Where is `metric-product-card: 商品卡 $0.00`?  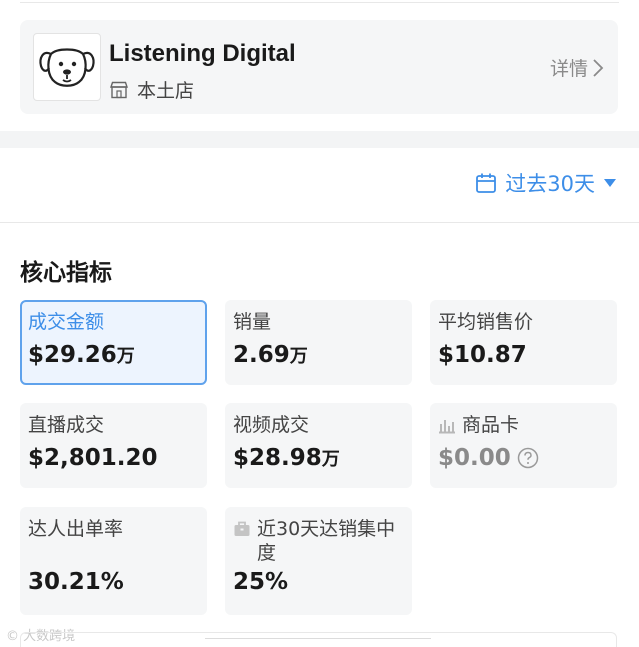 metric-product-card: 商品卡 $0.00 is located at coordinates (523, 445).